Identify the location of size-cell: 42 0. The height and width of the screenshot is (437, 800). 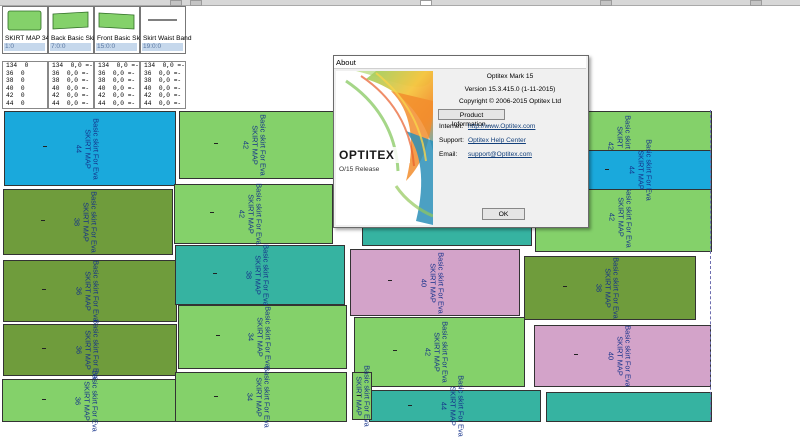
(15, 95).